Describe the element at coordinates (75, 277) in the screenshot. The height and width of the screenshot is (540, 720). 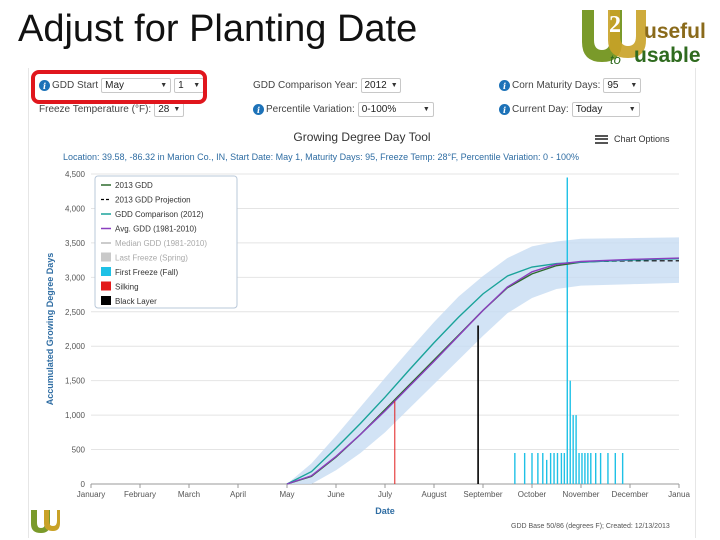
I see `y-tick-label: 3,000` at that location.